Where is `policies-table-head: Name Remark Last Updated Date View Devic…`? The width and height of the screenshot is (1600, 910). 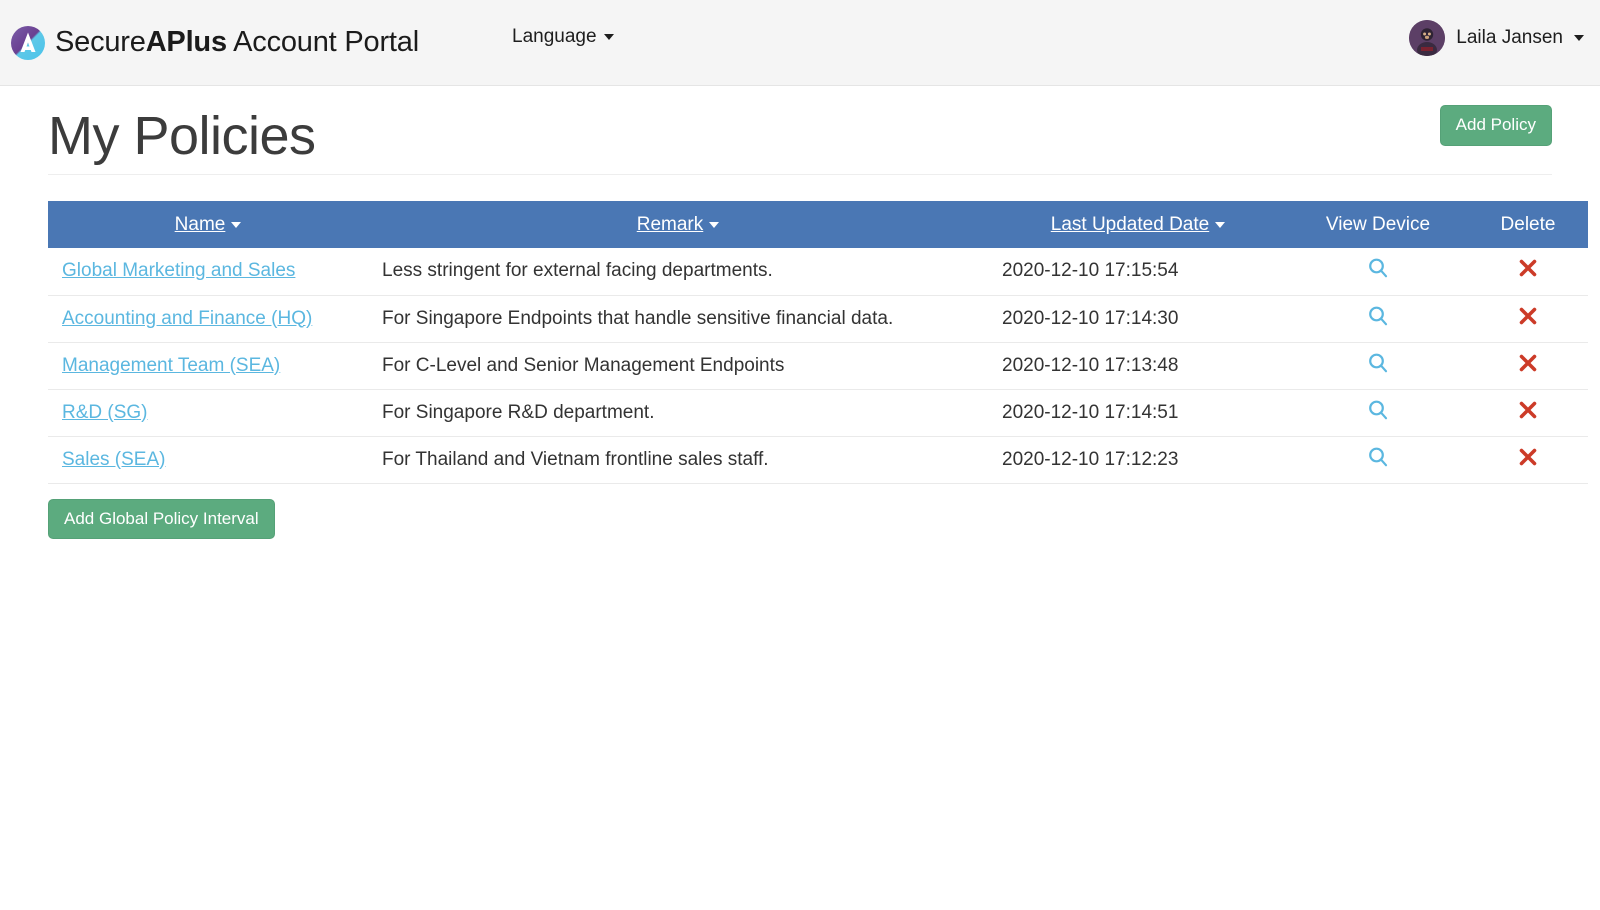 policies-table-head: Name Remark Last Updated Date View Devic… is located at coordinates (818, 224).